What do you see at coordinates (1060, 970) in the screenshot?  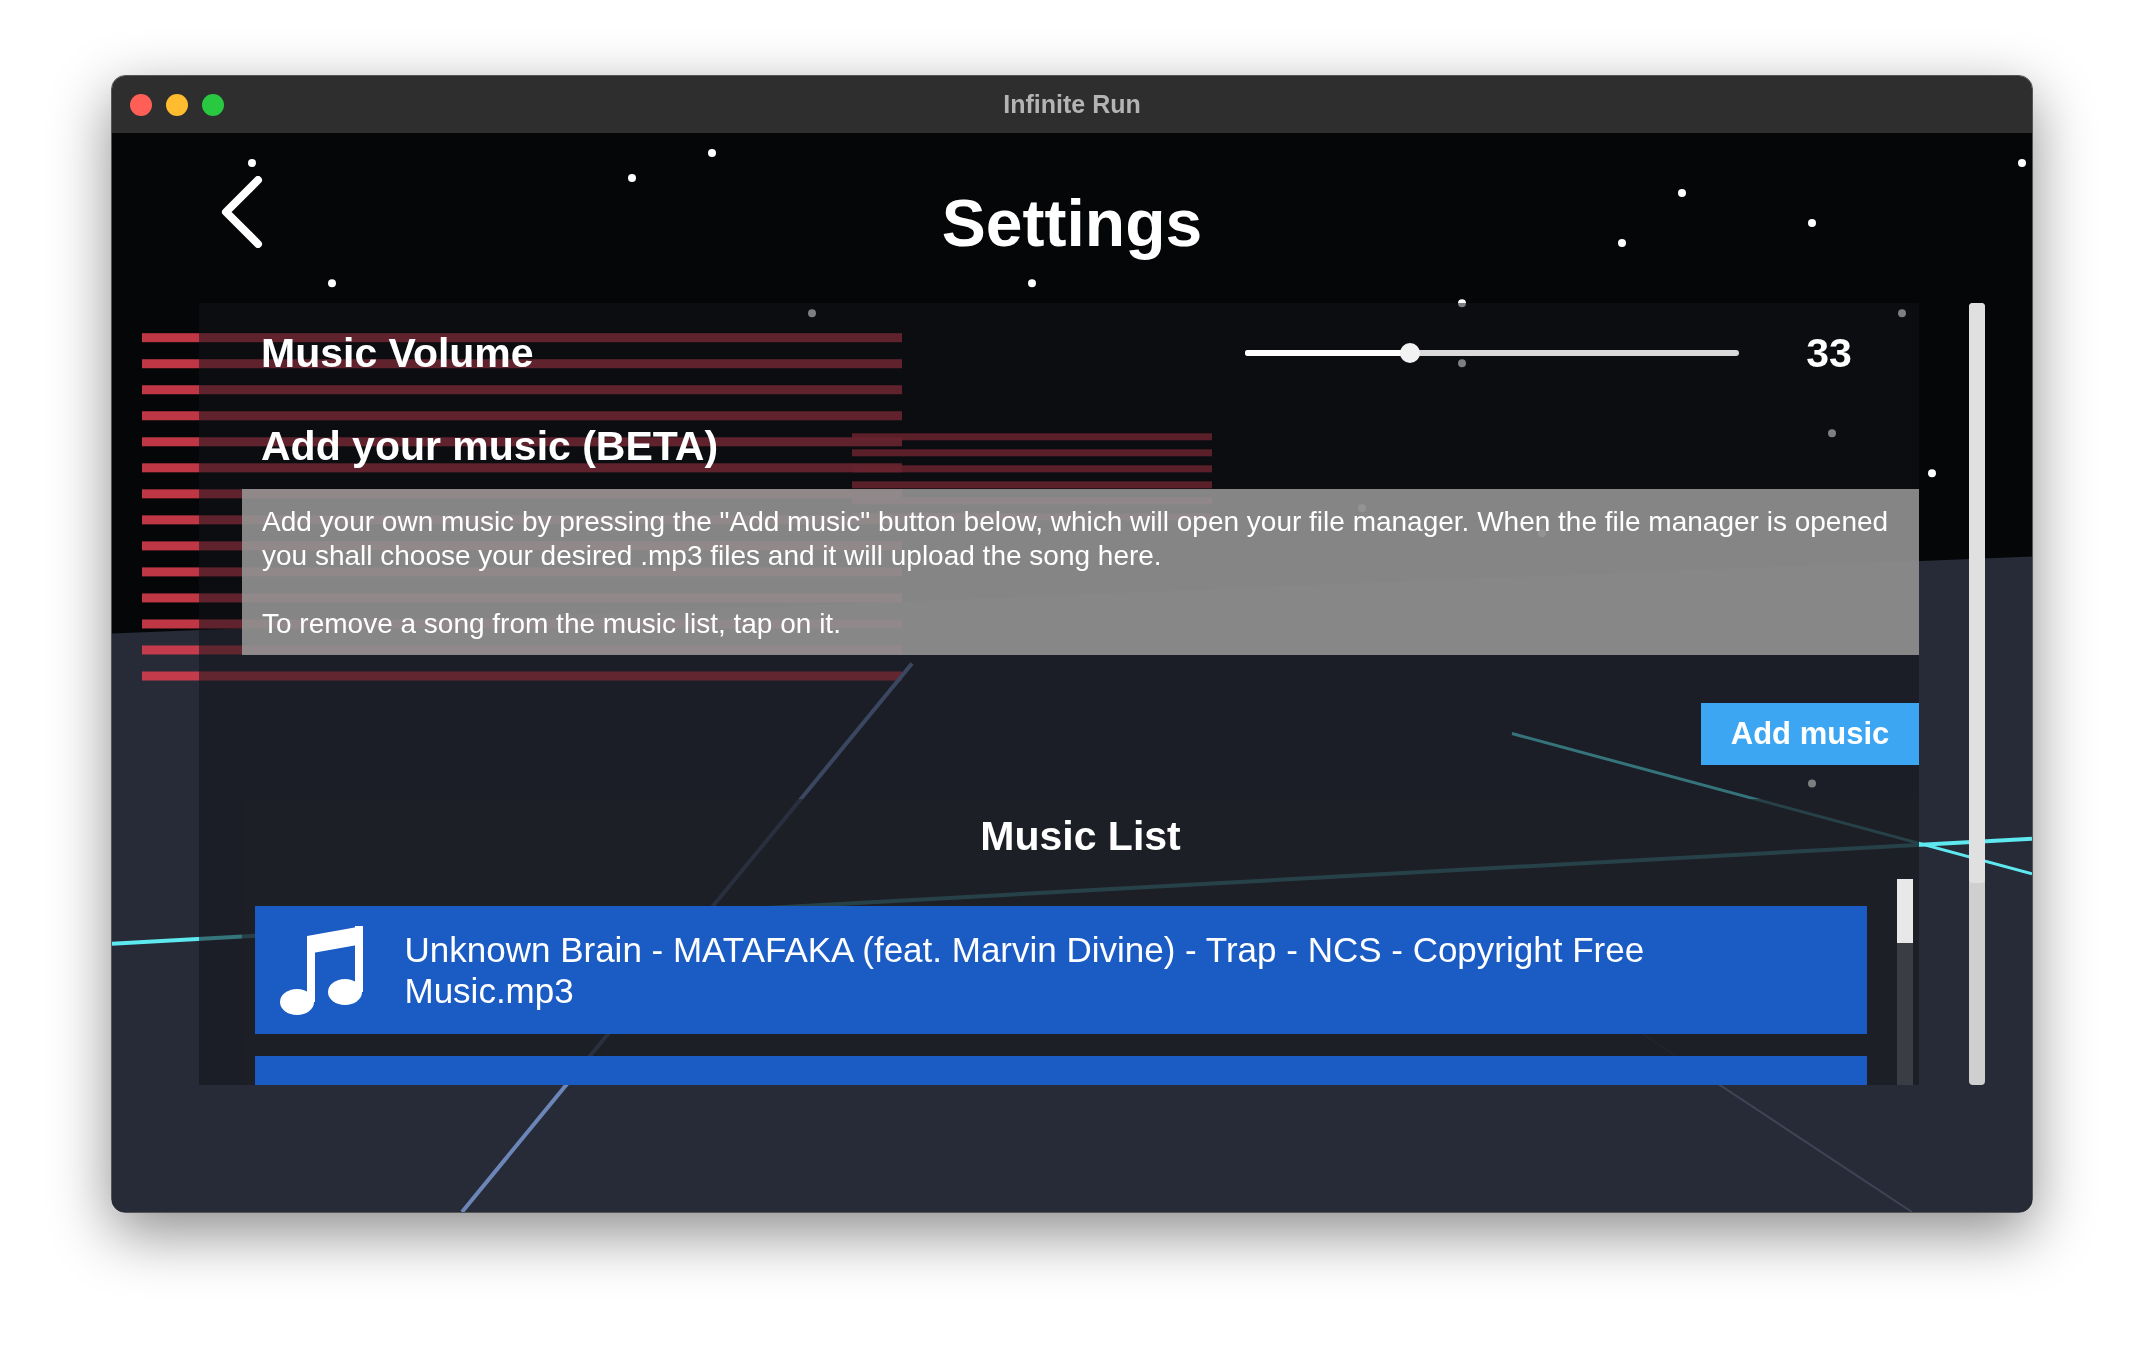 I see `song-item: Unknown Brain - MATAFAKA (feat. Marvin Divine) - Trap - NCS - Copyright Free Music.mp3` at bounding box center [1060, 970].